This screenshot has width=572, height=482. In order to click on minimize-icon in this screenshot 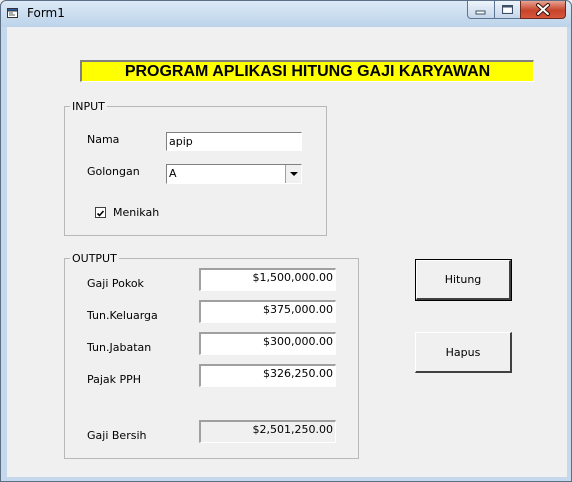, I will do `click(480, 12)`.